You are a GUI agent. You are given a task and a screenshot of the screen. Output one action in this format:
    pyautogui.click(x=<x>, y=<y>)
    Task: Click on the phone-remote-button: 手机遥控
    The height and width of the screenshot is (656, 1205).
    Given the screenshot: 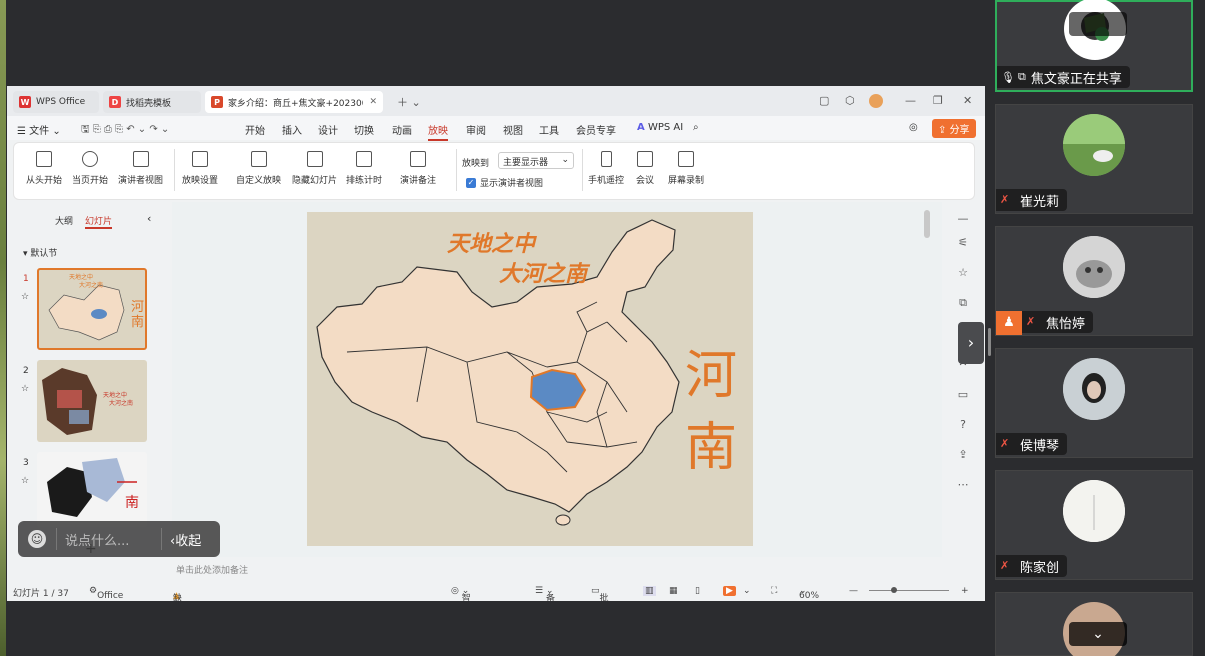 What is the action you would take?
    pyautogui.click(x=606, y=168)
    